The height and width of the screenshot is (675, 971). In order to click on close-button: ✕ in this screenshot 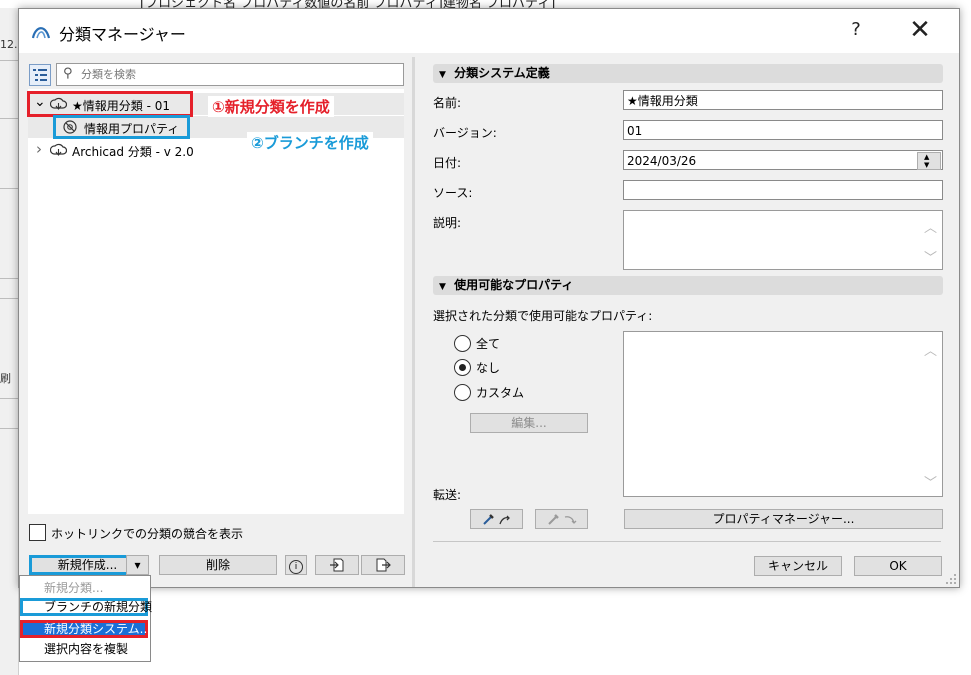, I will do `click(920, 30)`.